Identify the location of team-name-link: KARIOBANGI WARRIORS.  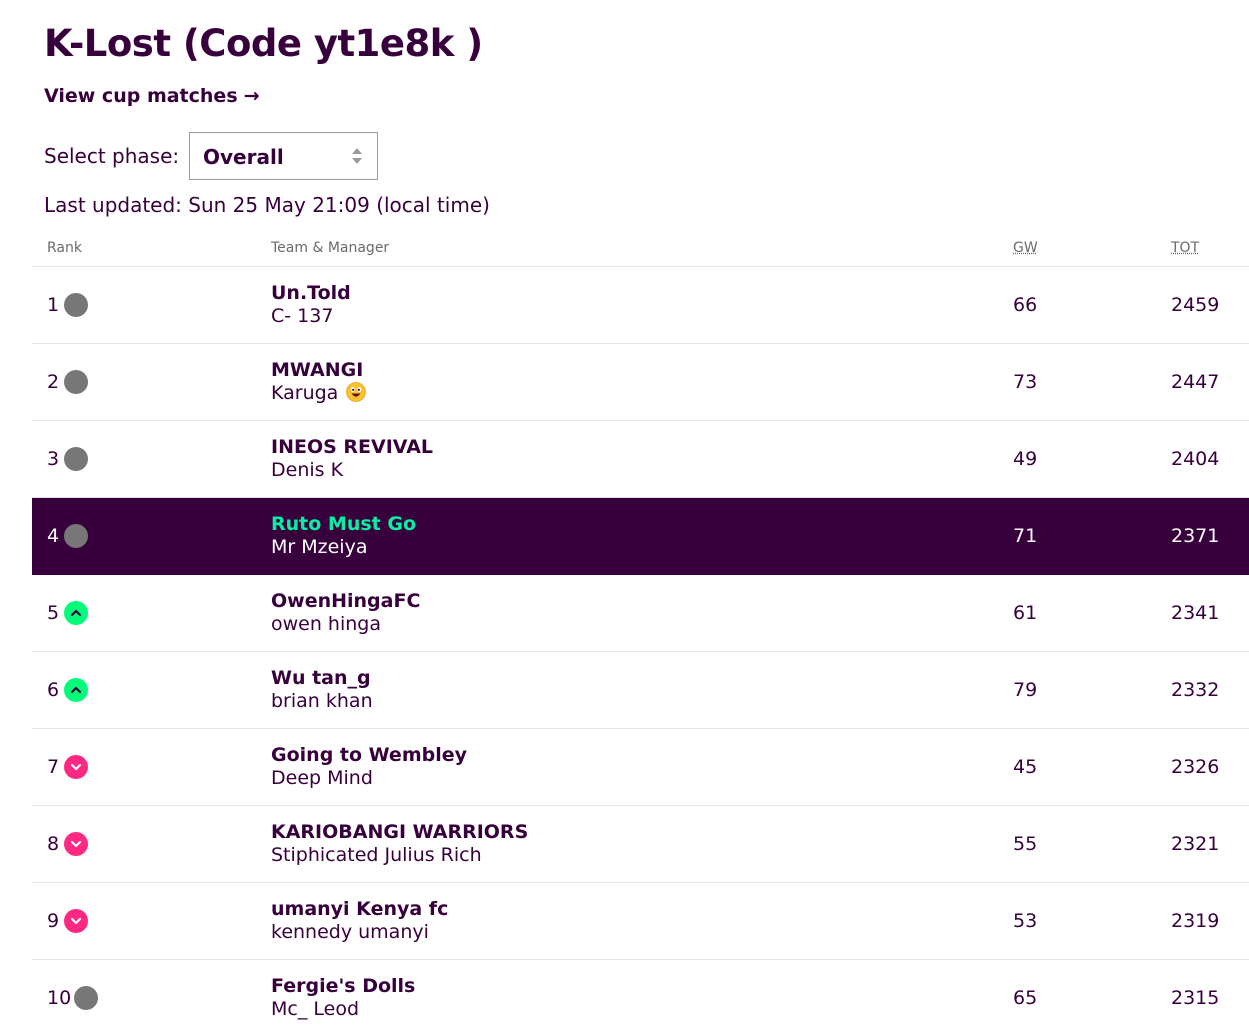
(399, 832).